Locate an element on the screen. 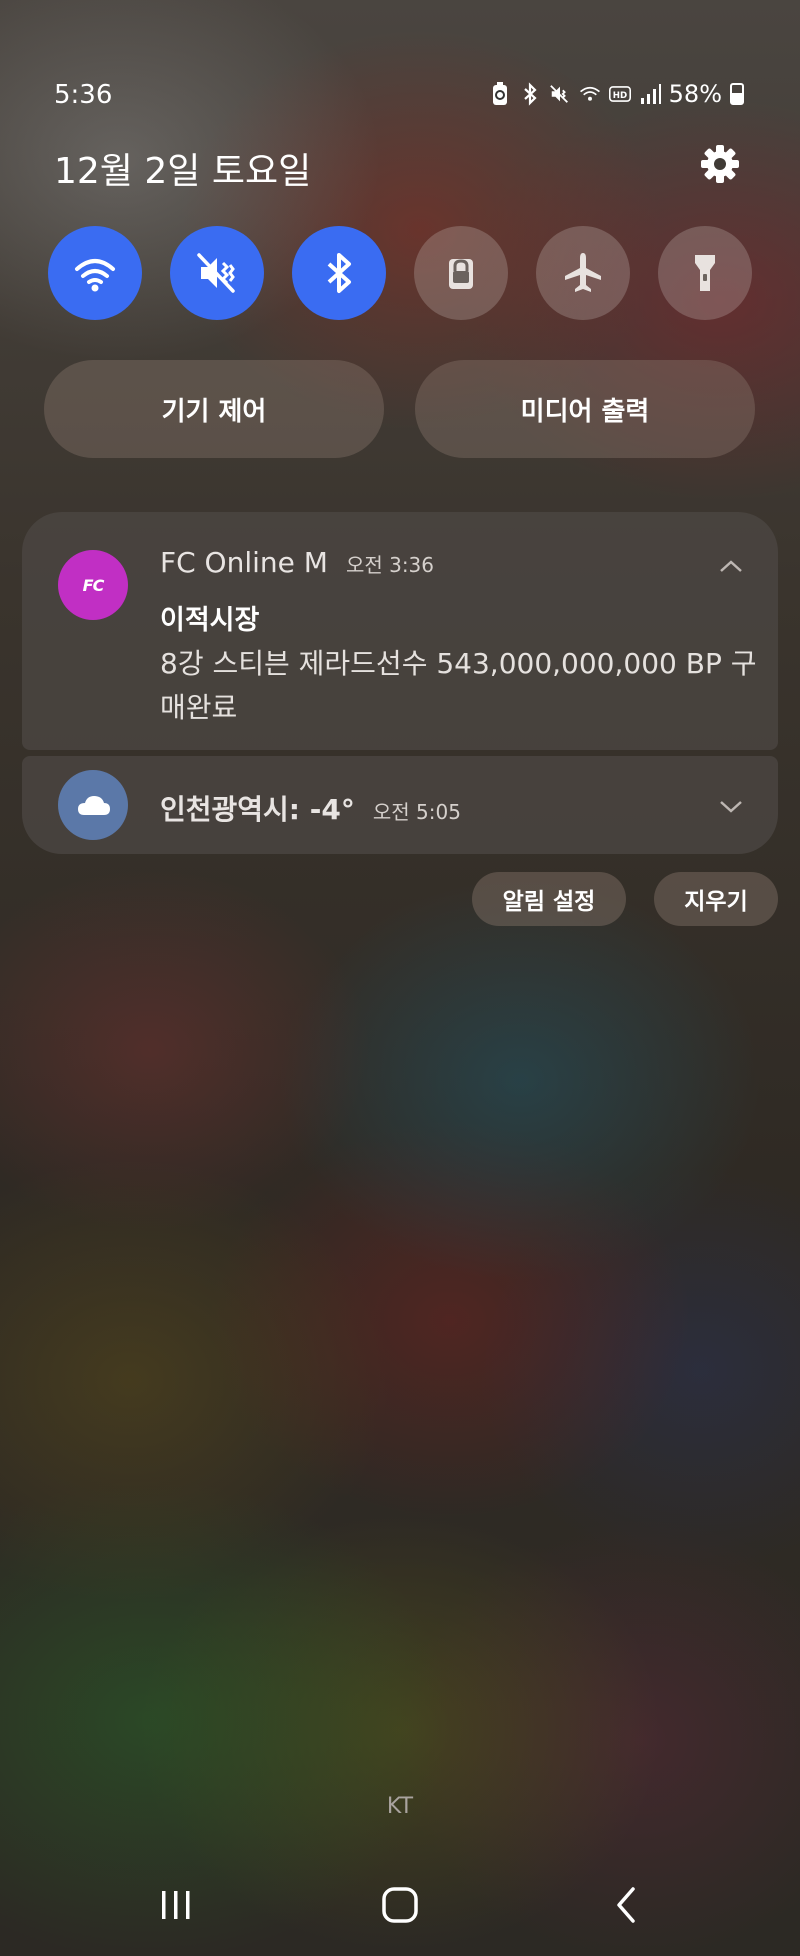  notification-weather: 인천광역시: -4° 오전 5:05 is located at coordinates (400, 805).